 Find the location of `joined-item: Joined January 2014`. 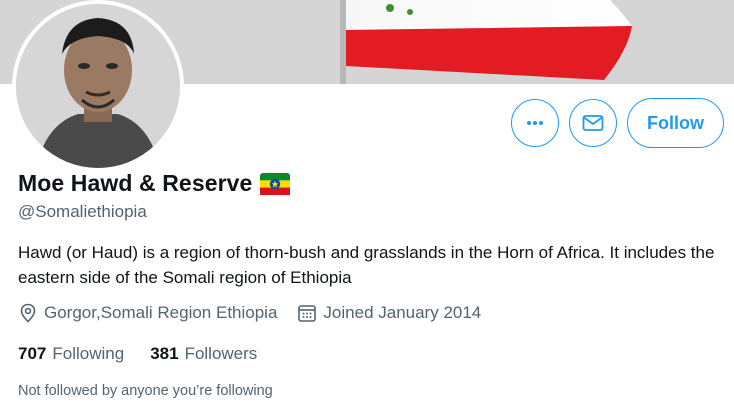

joined-item: Joined January 2014 is located at coordinates (389, 313).